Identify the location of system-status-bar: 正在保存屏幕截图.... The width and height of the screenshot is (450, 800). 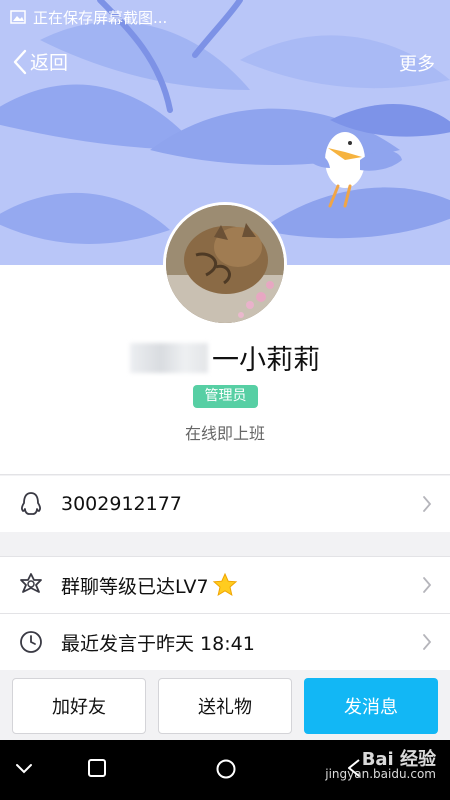
(225, 17).